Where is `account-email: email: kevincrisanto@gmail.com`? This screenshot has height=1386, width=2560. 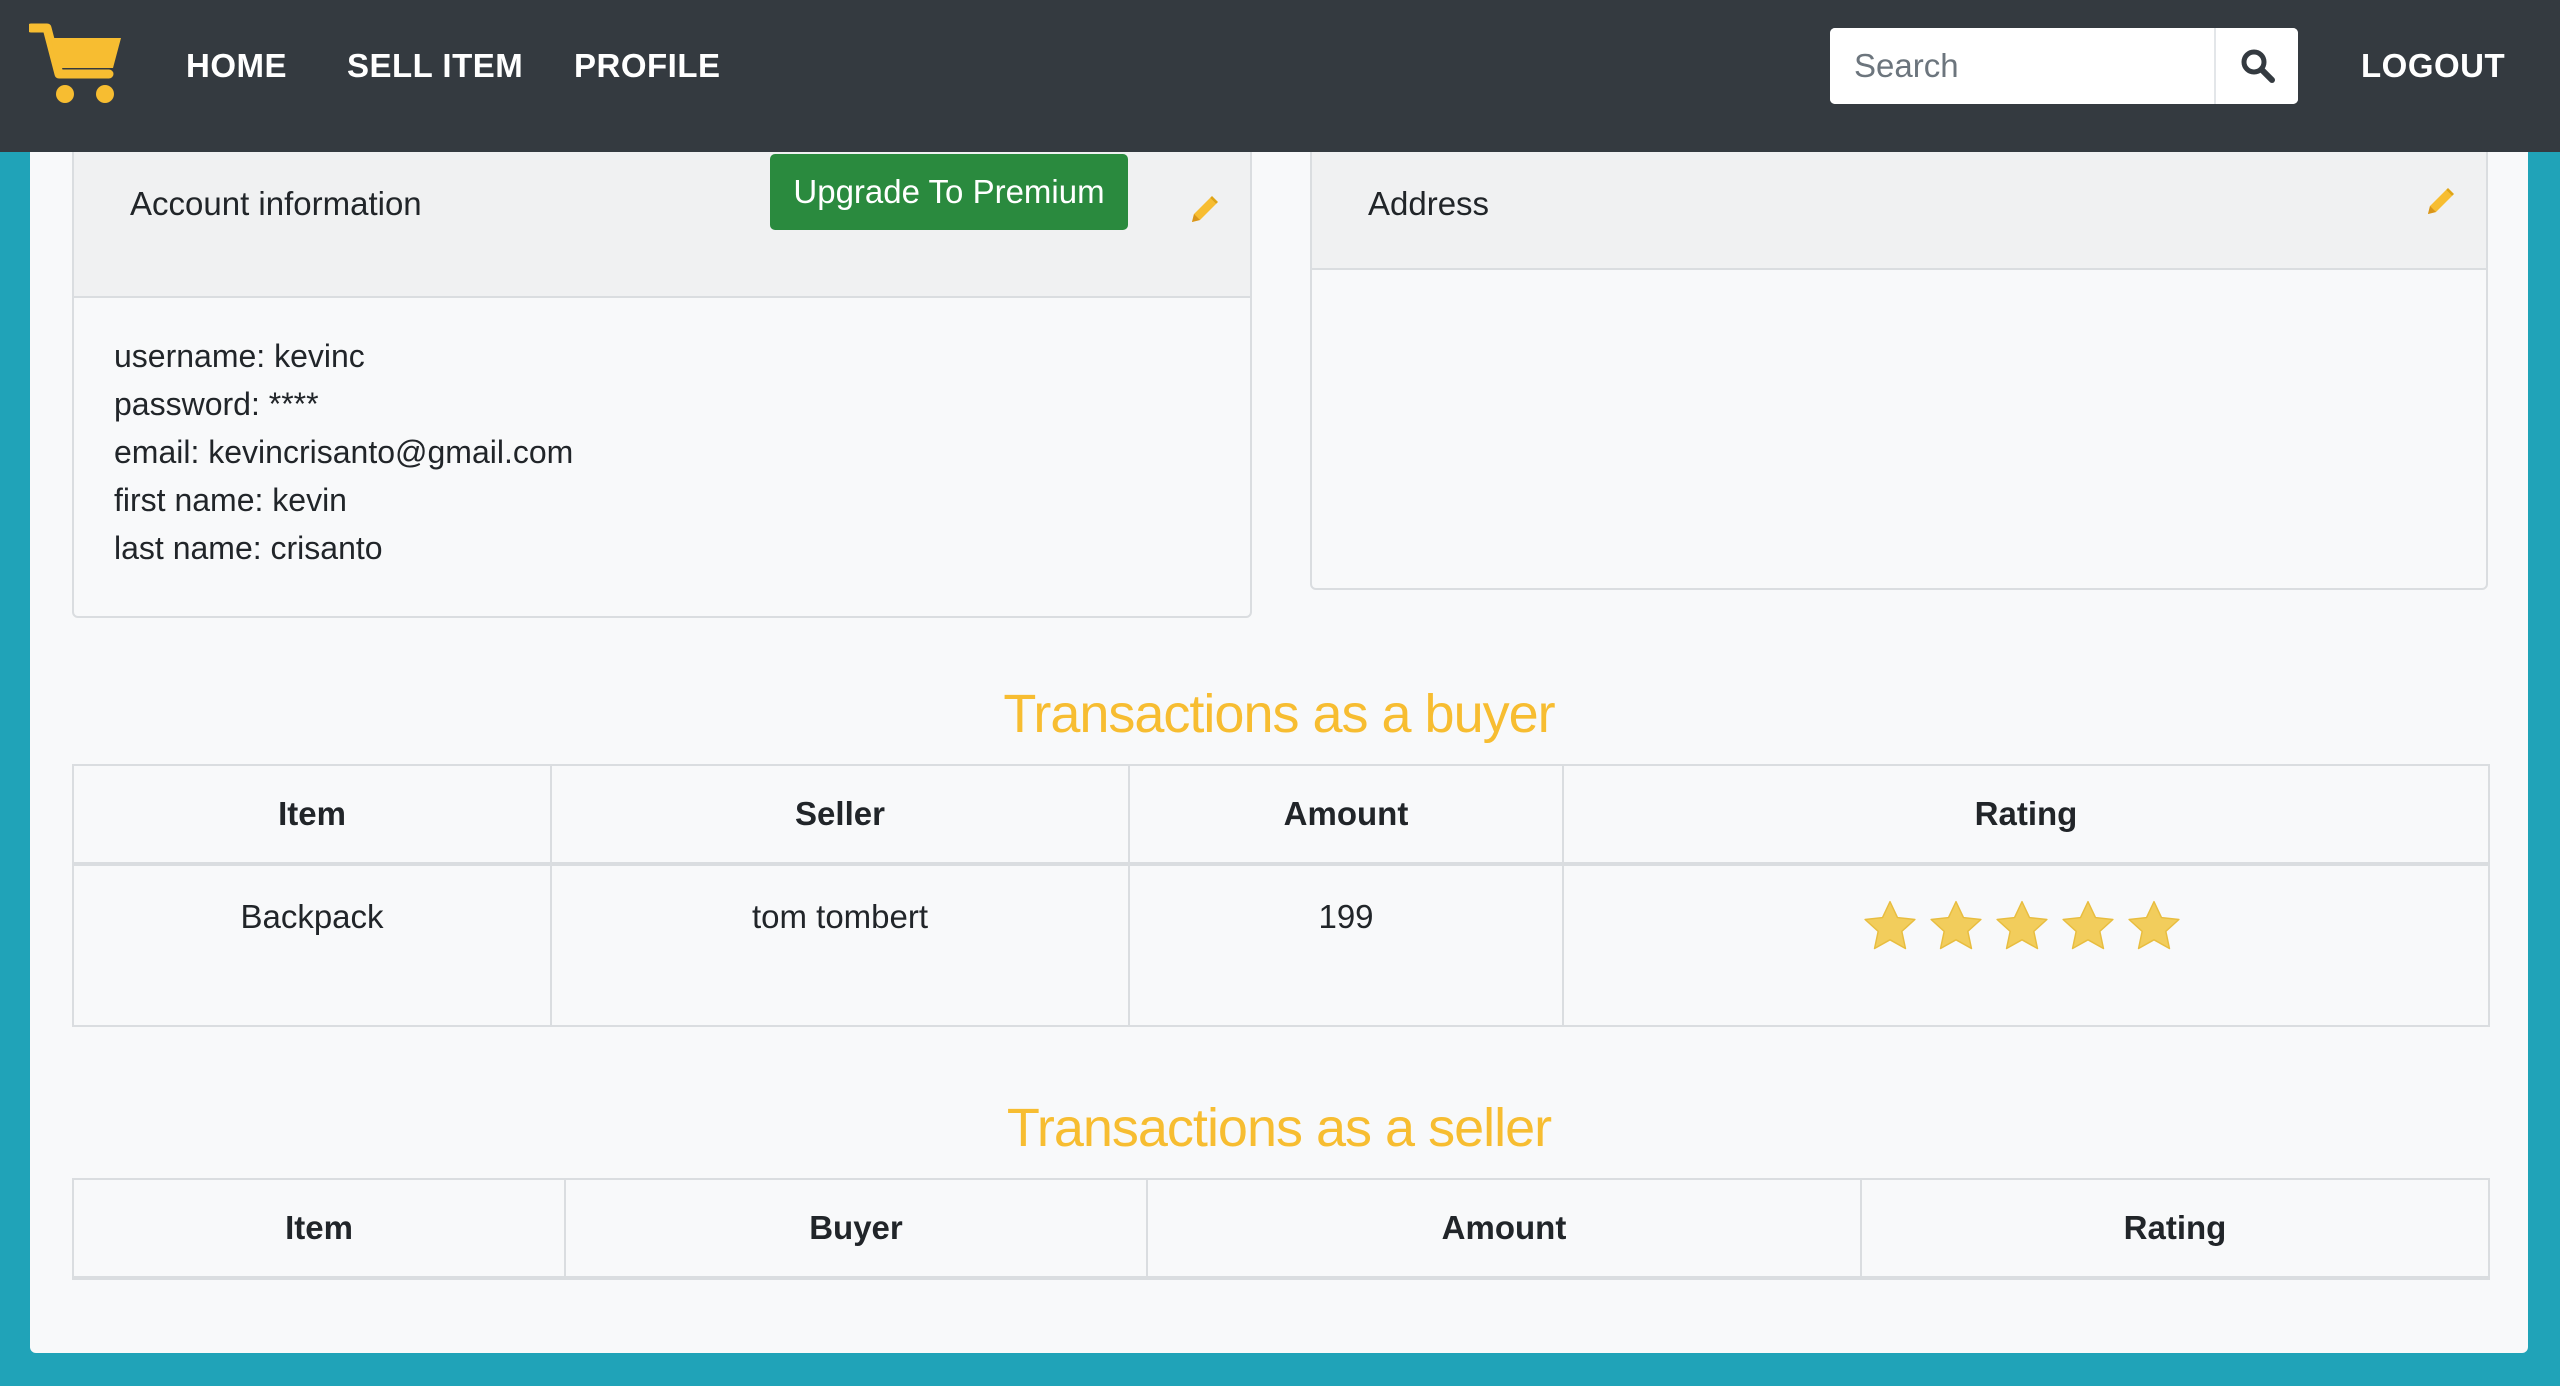
account-email: email: kevincrisanto@gmail.com is located at coordinates (344, 452).